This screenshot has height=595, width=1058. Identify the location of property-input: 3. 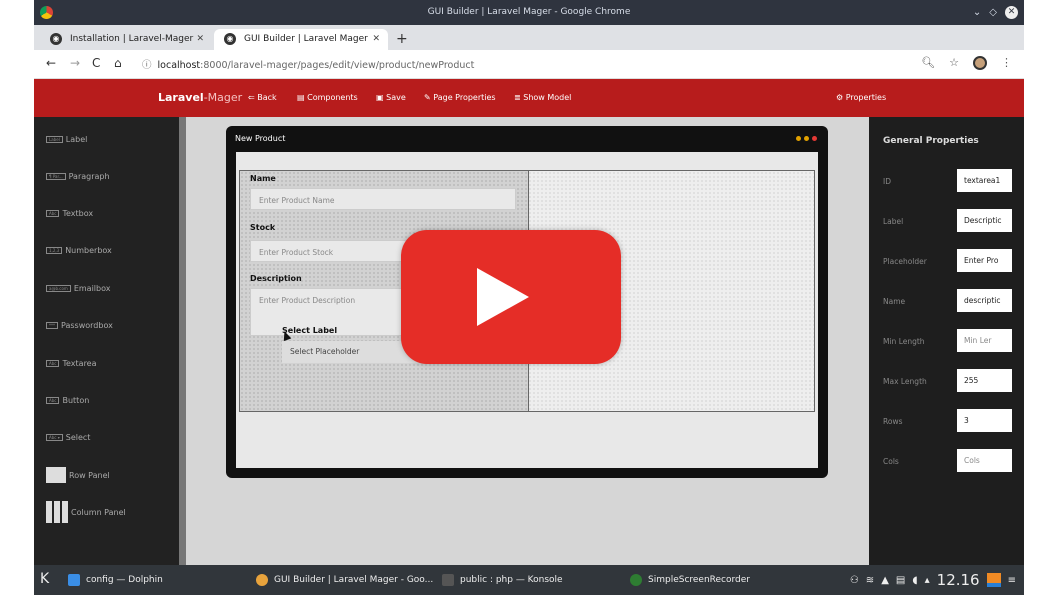
(984, 420).